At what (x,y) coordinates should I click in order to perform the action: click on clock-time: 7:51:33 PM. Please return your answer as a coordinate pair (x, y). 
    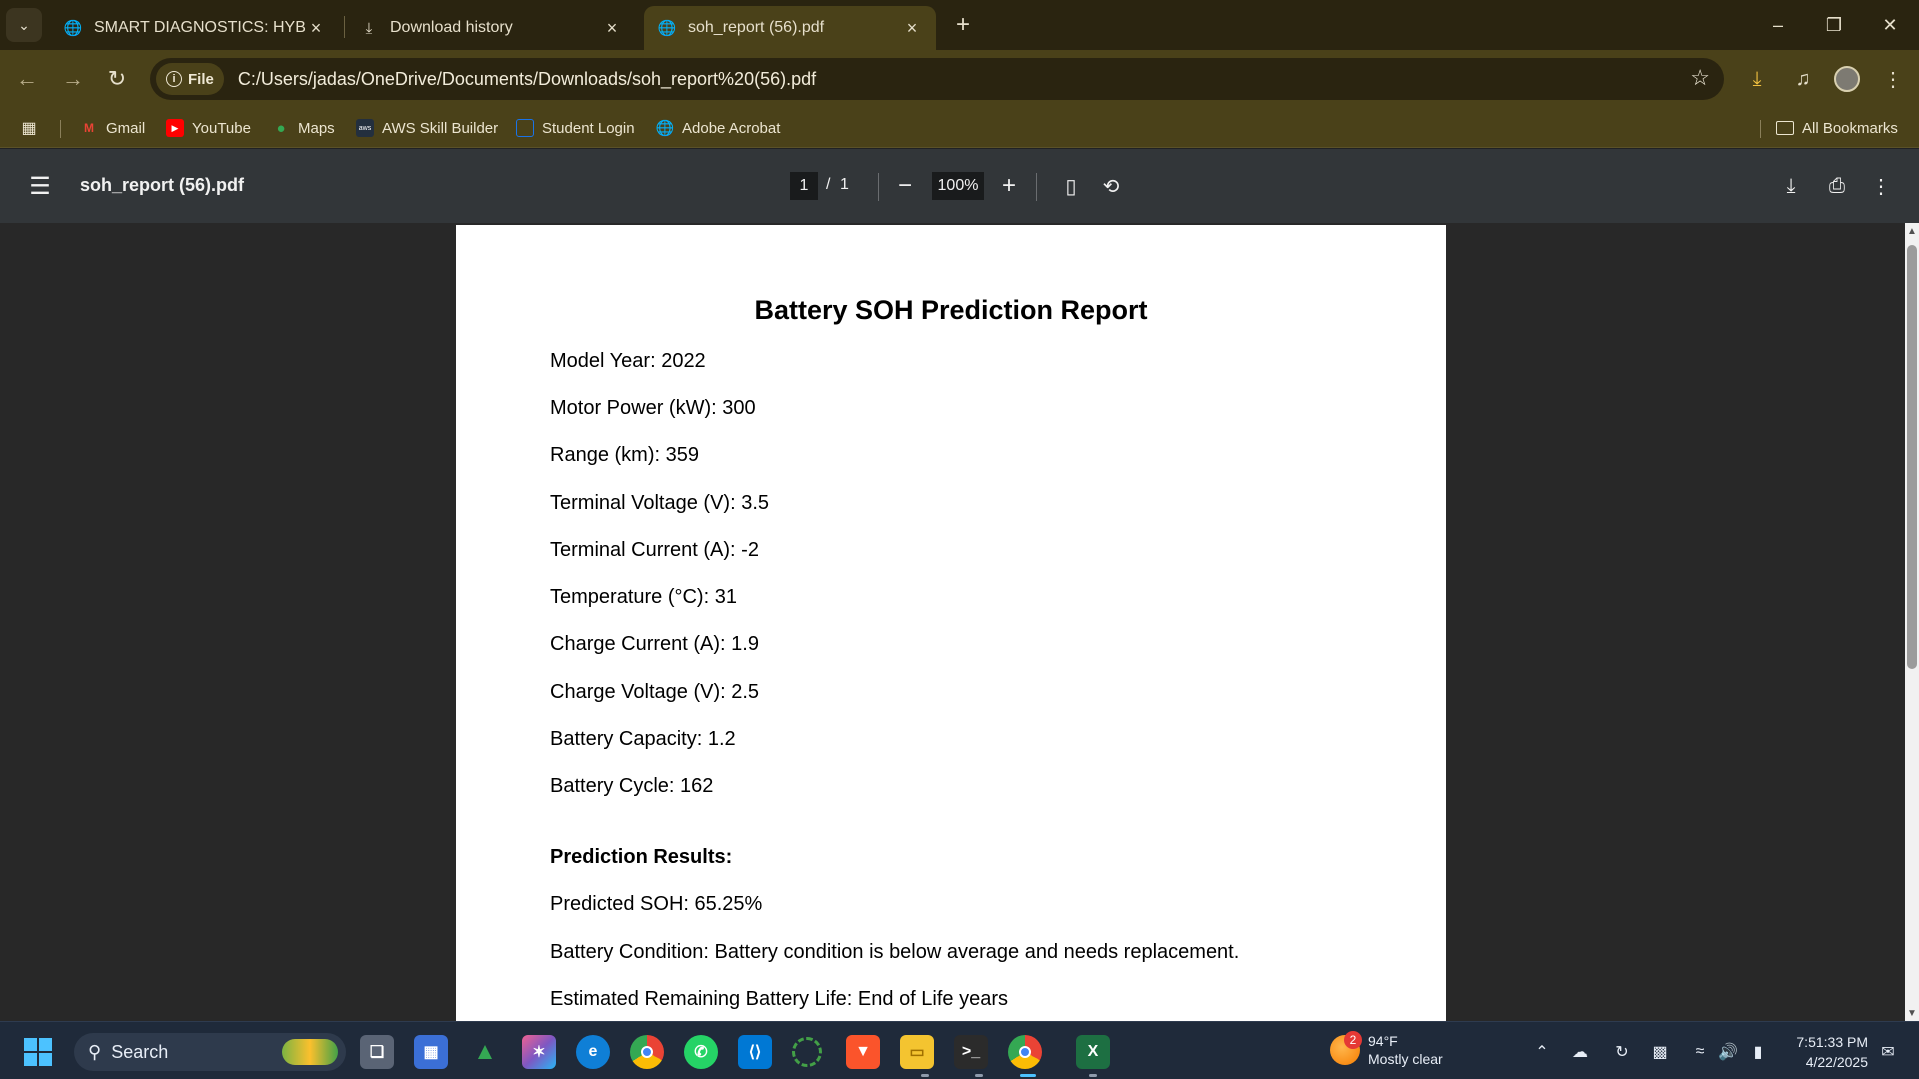
    Looking at the image, I should click on (1832, 1042).